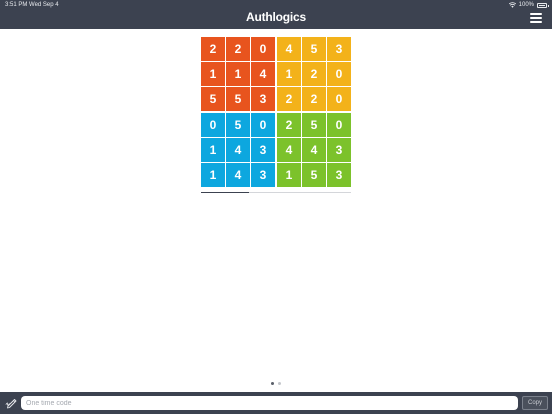  I want to click on battery-percent: 100%, so click(526, 5).